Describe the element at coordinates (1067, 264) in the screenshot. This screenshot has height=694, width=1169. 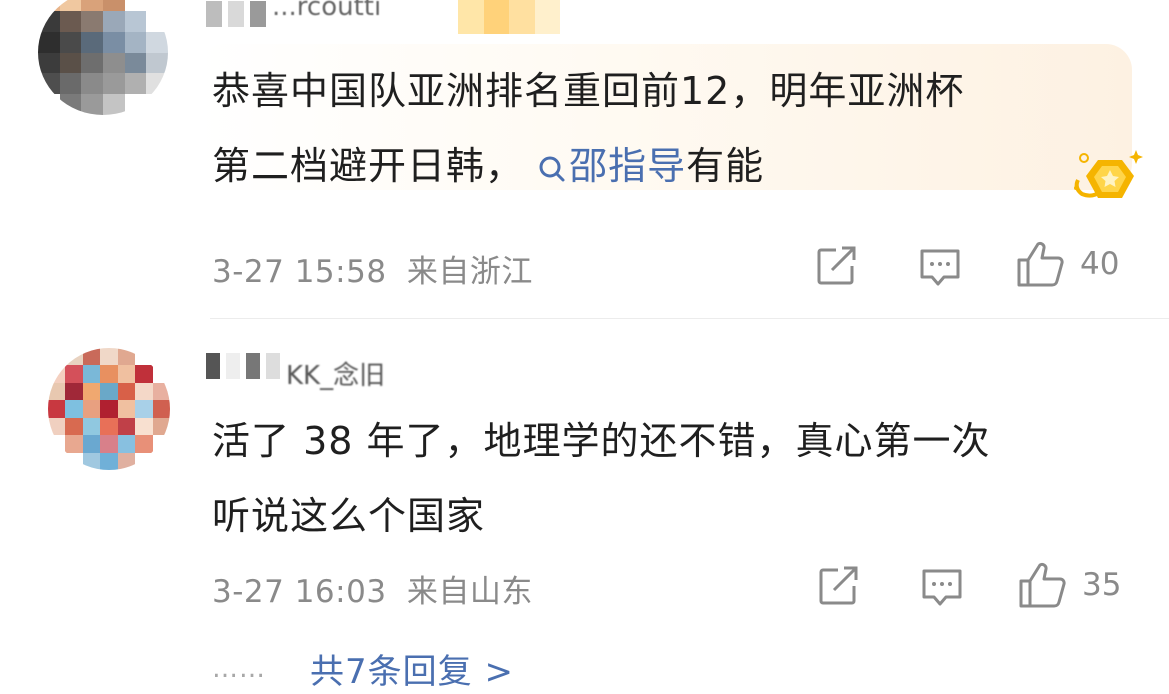
I see `like-button: 40` at that location.